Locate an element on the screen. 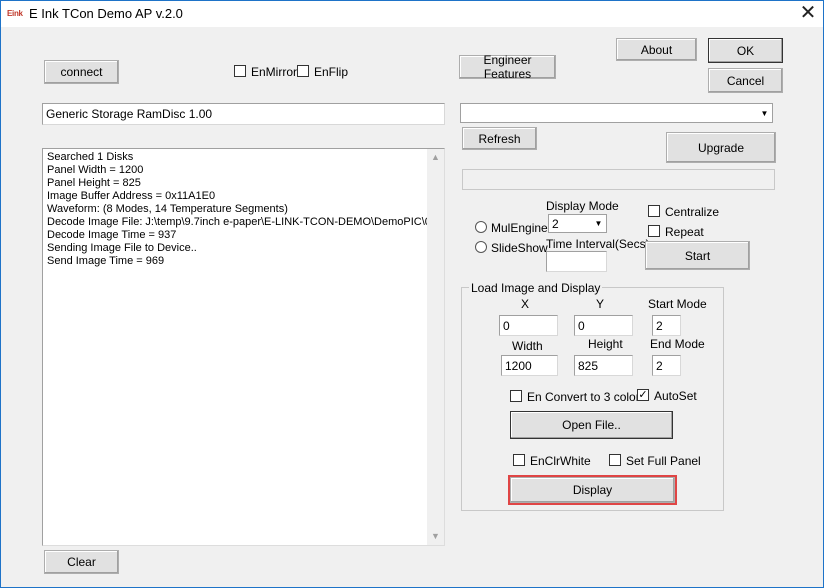 Image resolution: width=824 pixels, height=588 pixels. start-mode-input: 2 is located at coordinates (666, 325).